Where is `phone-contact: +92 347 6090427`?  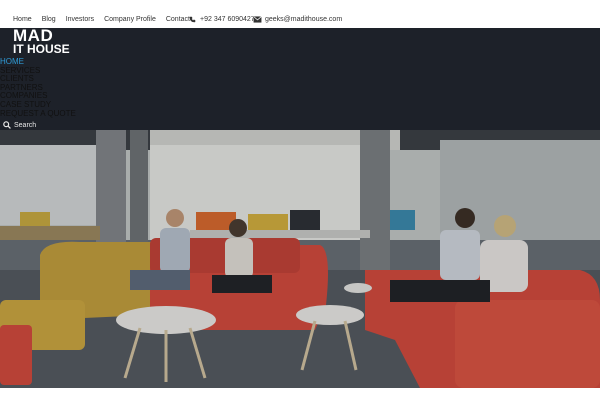
phone-contact: +92 347 6090427 is located at coordinates (221, 19).